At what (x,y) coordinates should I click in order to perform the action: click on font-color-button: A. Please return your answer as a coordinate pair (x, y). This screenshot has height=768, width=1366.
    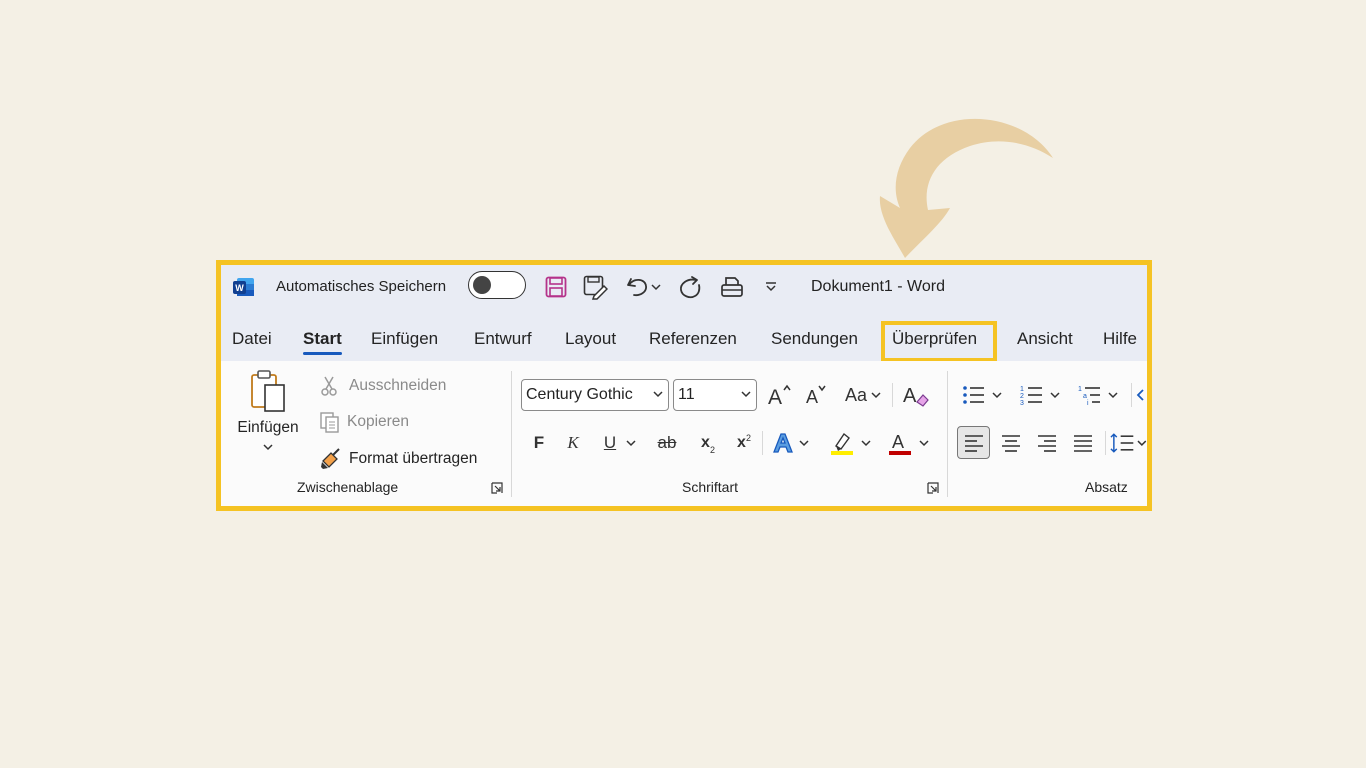
    Looking at the image, I should click on (908, 443).